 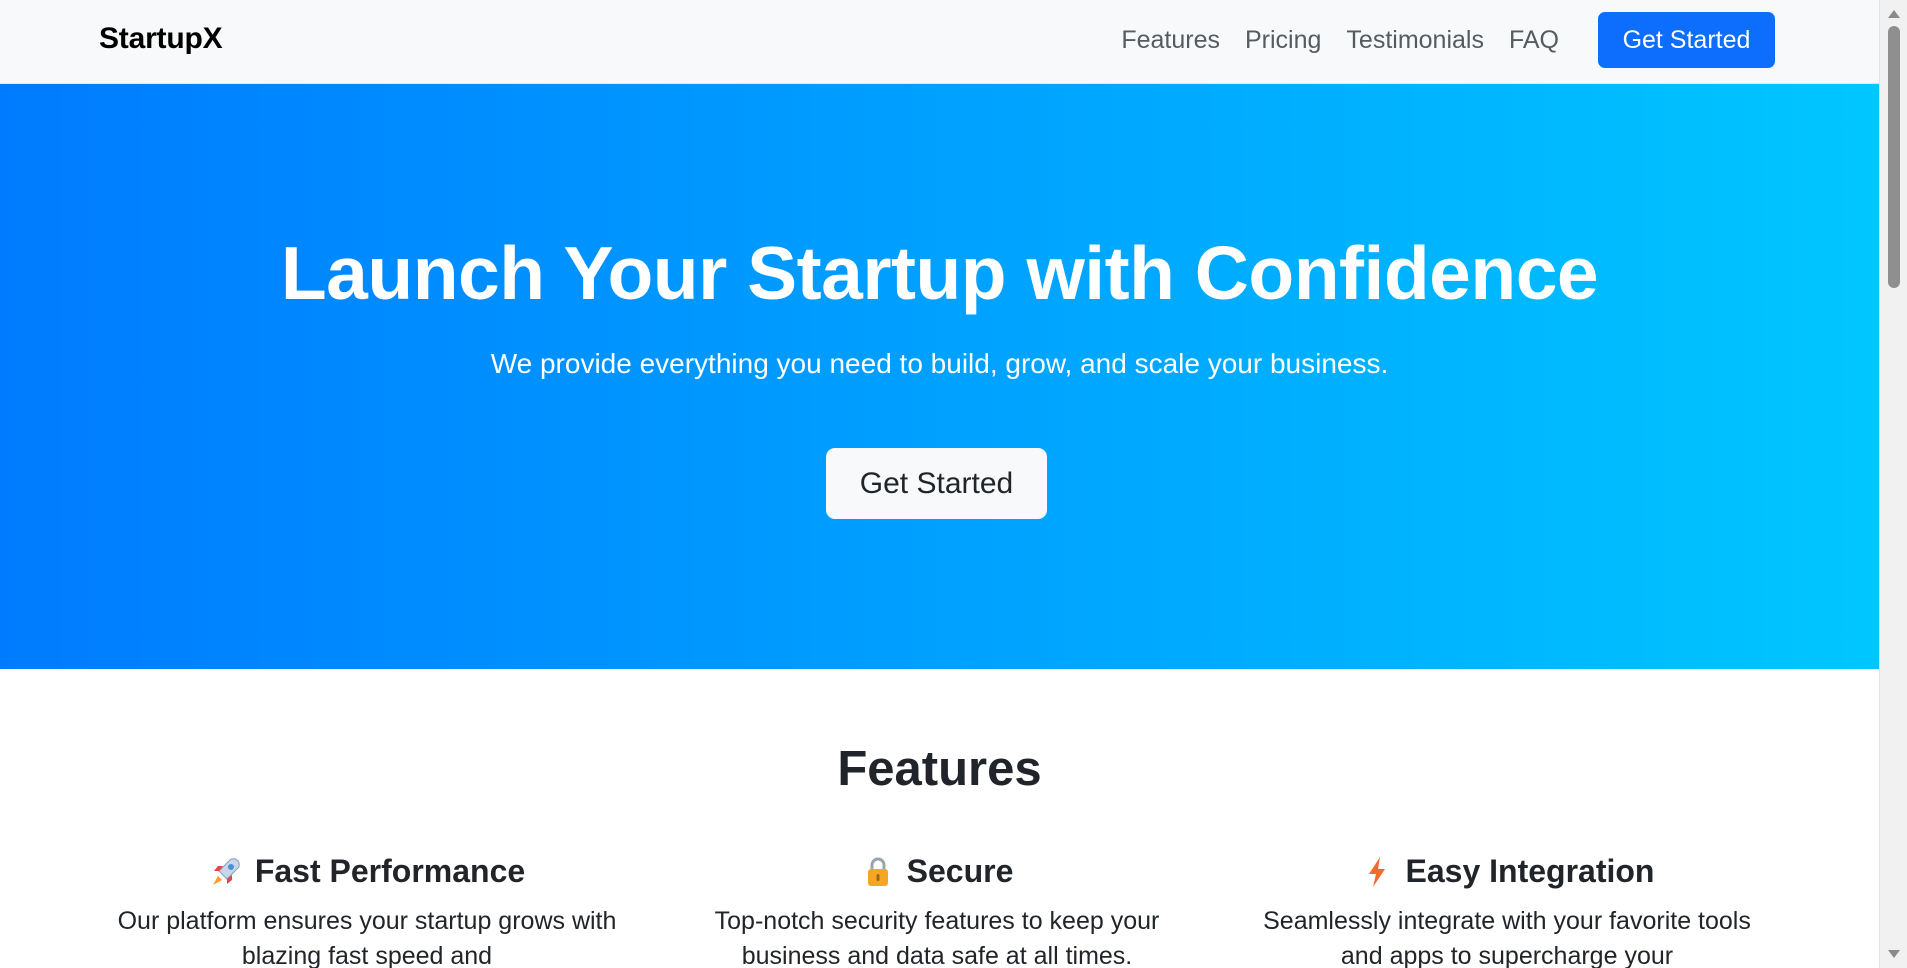 I want to click on nav-link-pricing: Pricing, so click(x=1283, y=40).